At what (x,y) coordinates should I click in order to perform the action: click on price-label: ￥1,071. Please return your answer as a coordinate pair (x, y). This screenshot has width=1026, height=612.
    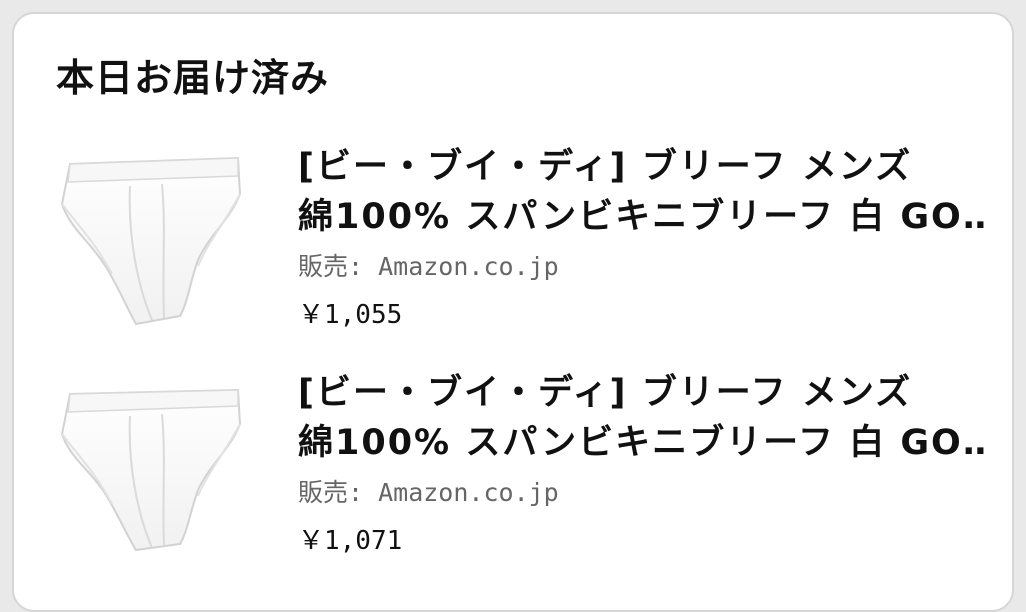
    Looking at the image, I should click on (350, 541).